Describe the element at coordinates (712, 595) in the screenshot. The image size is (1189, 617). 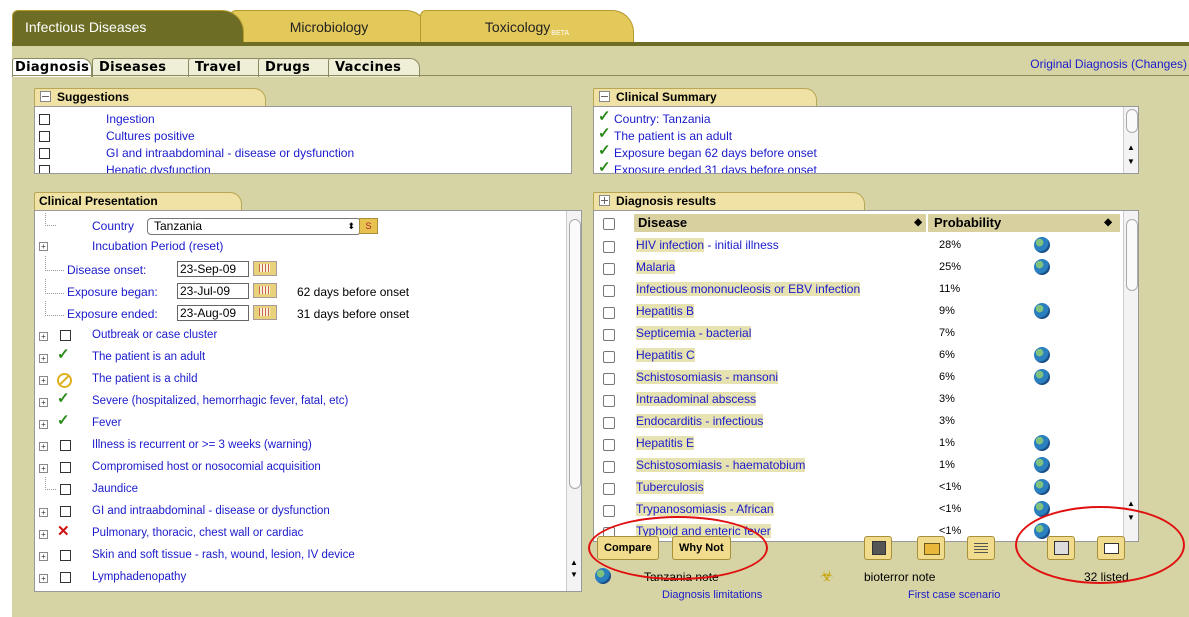
I see `diagnosis-limitations-link: Diagnosis limitations` at that location.